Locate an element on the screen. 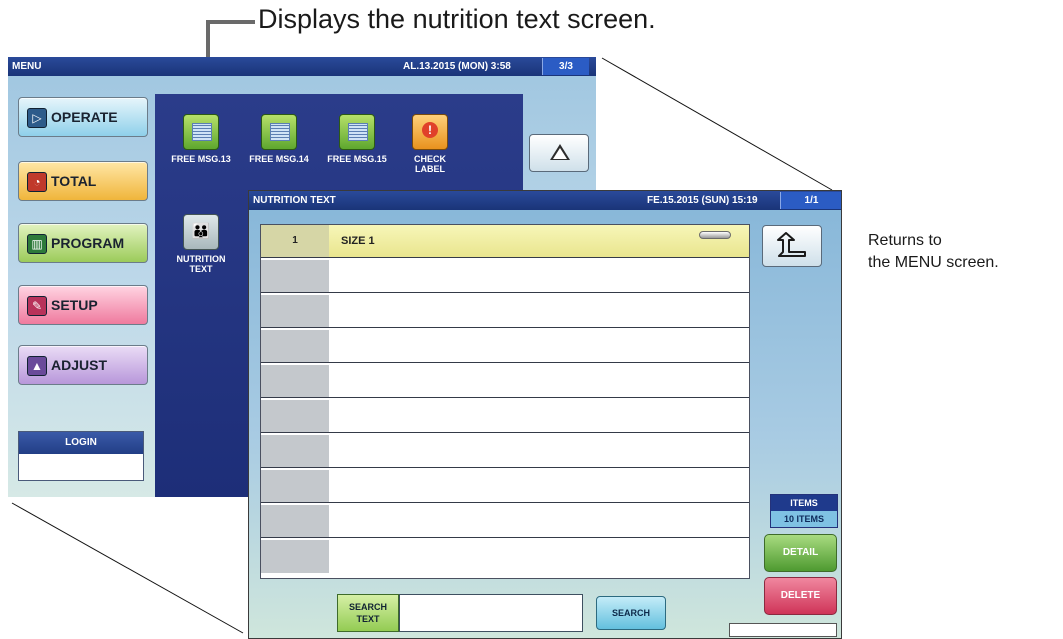 This screenshot has width=1063, height=639. app-label: FREE MSG.15 is located at coordinates (357, 159).